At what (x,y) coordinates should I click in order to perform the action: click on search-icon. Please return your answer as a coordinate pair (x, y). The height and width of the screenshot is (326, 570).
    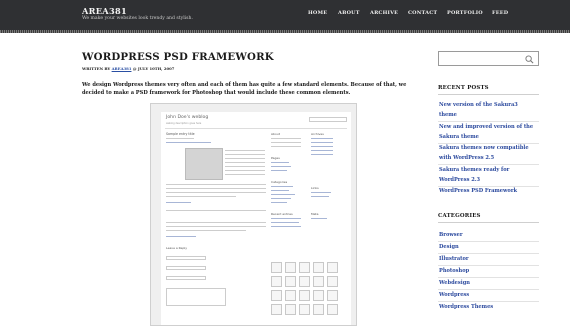
    Looking at the image, I should click on (529, 59).